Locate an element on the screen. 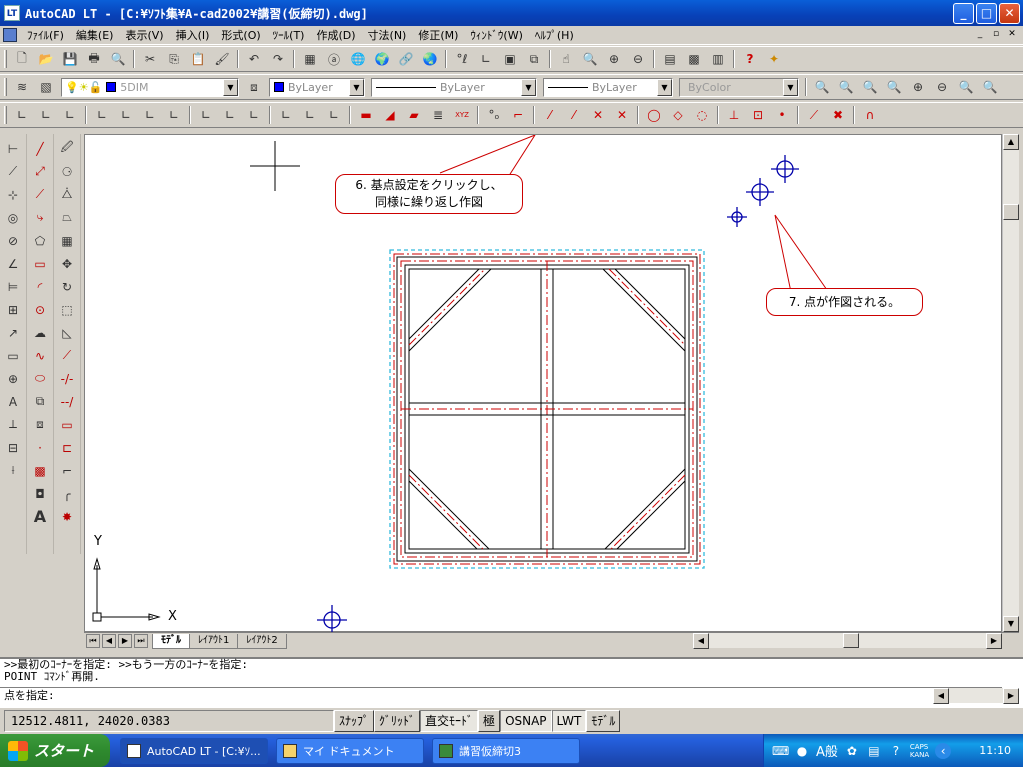  command-hscrollbar: ◀ ▶ is located at coordinates (976, 696).